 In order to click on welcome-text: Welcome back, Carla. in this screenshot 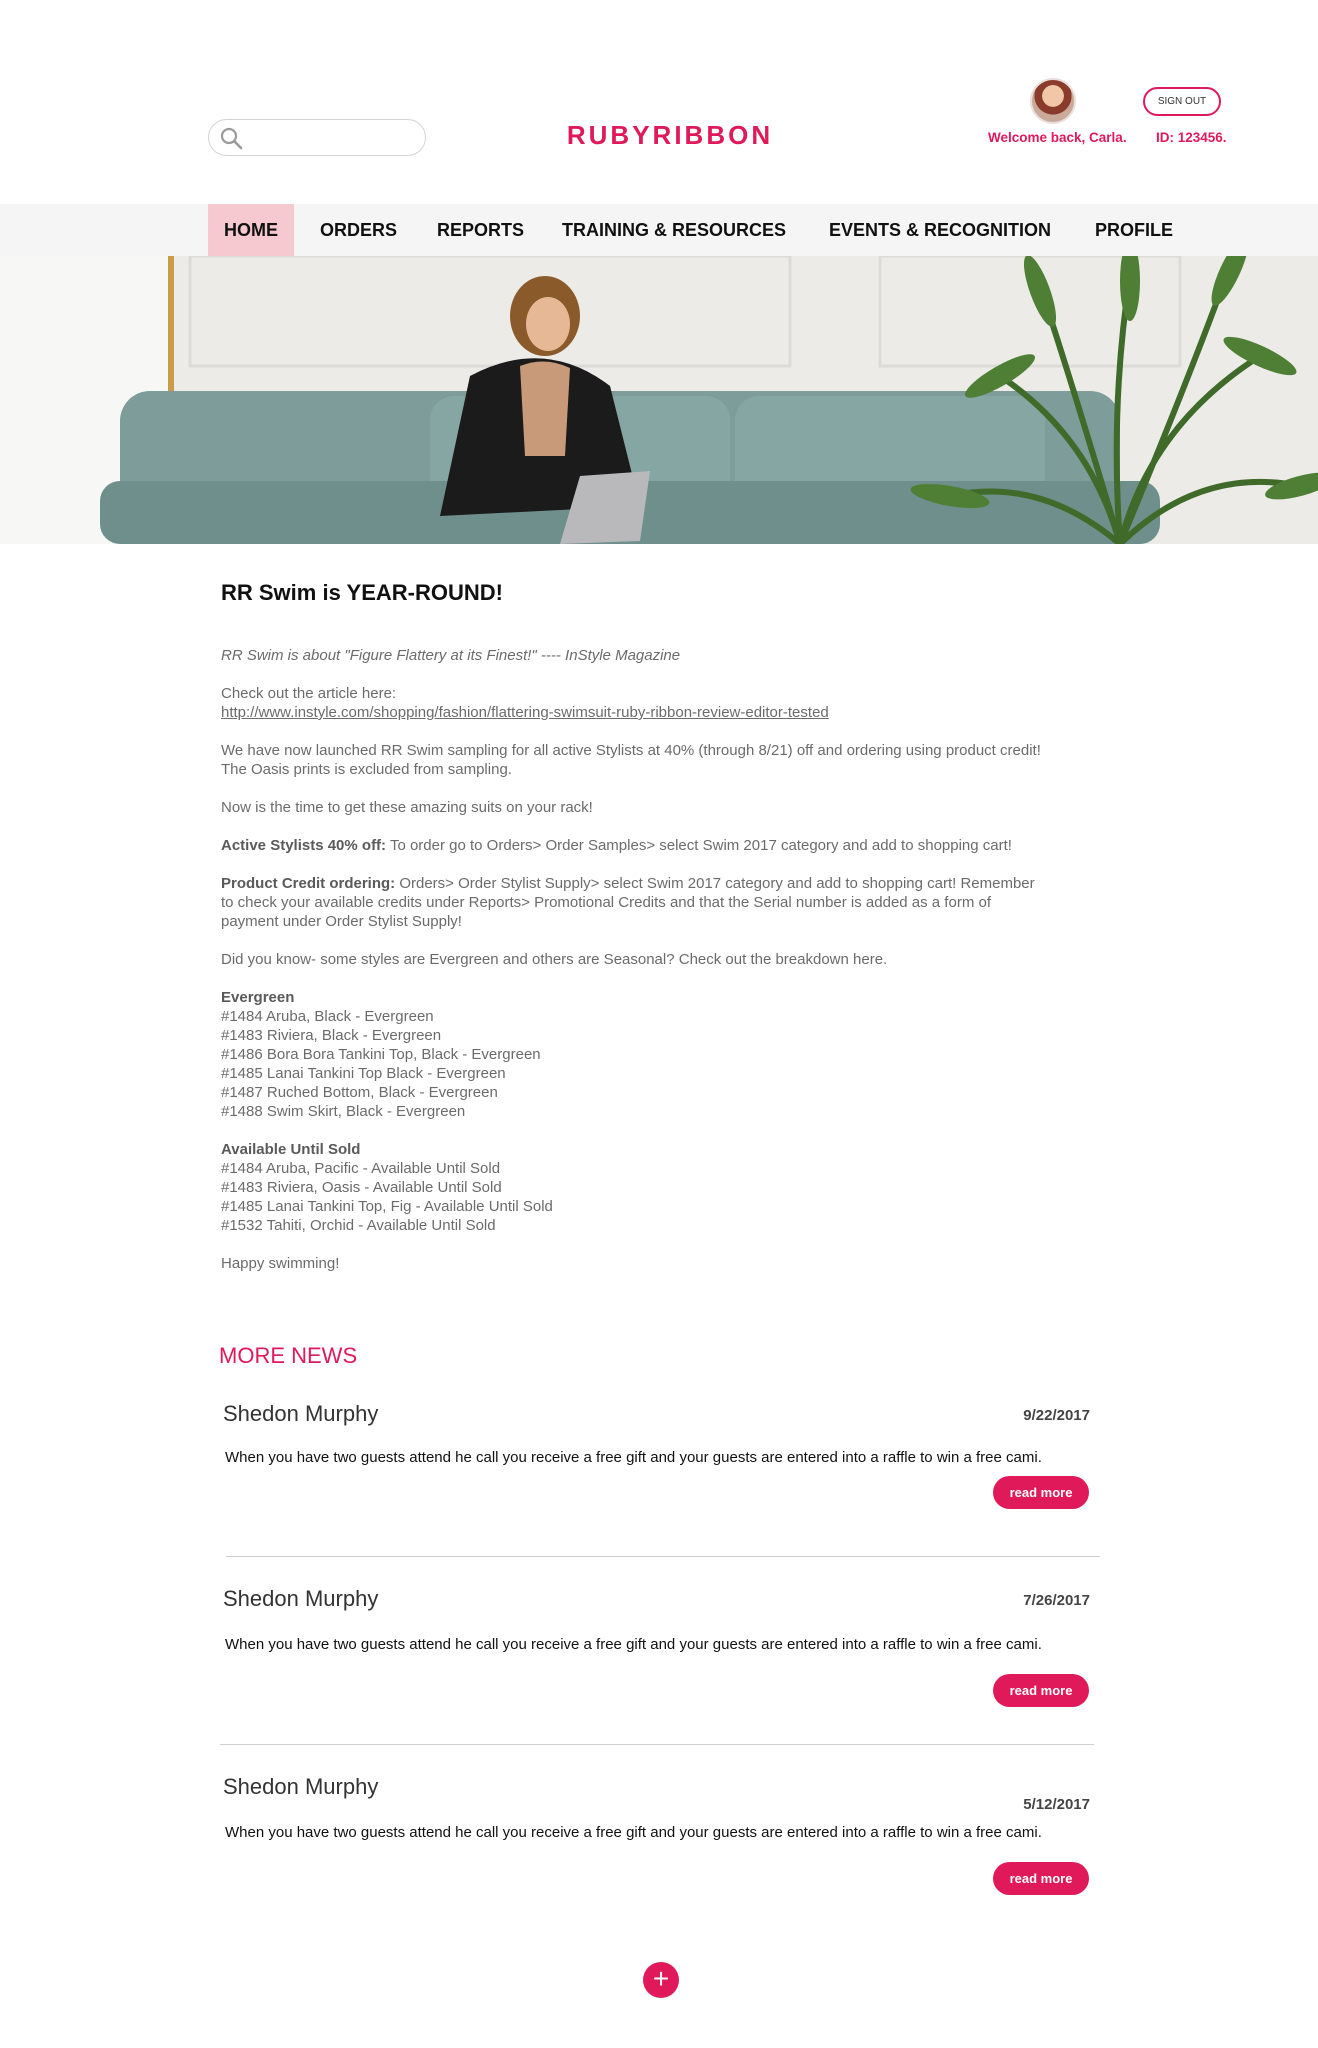, I will do `click(1057, 137)`.